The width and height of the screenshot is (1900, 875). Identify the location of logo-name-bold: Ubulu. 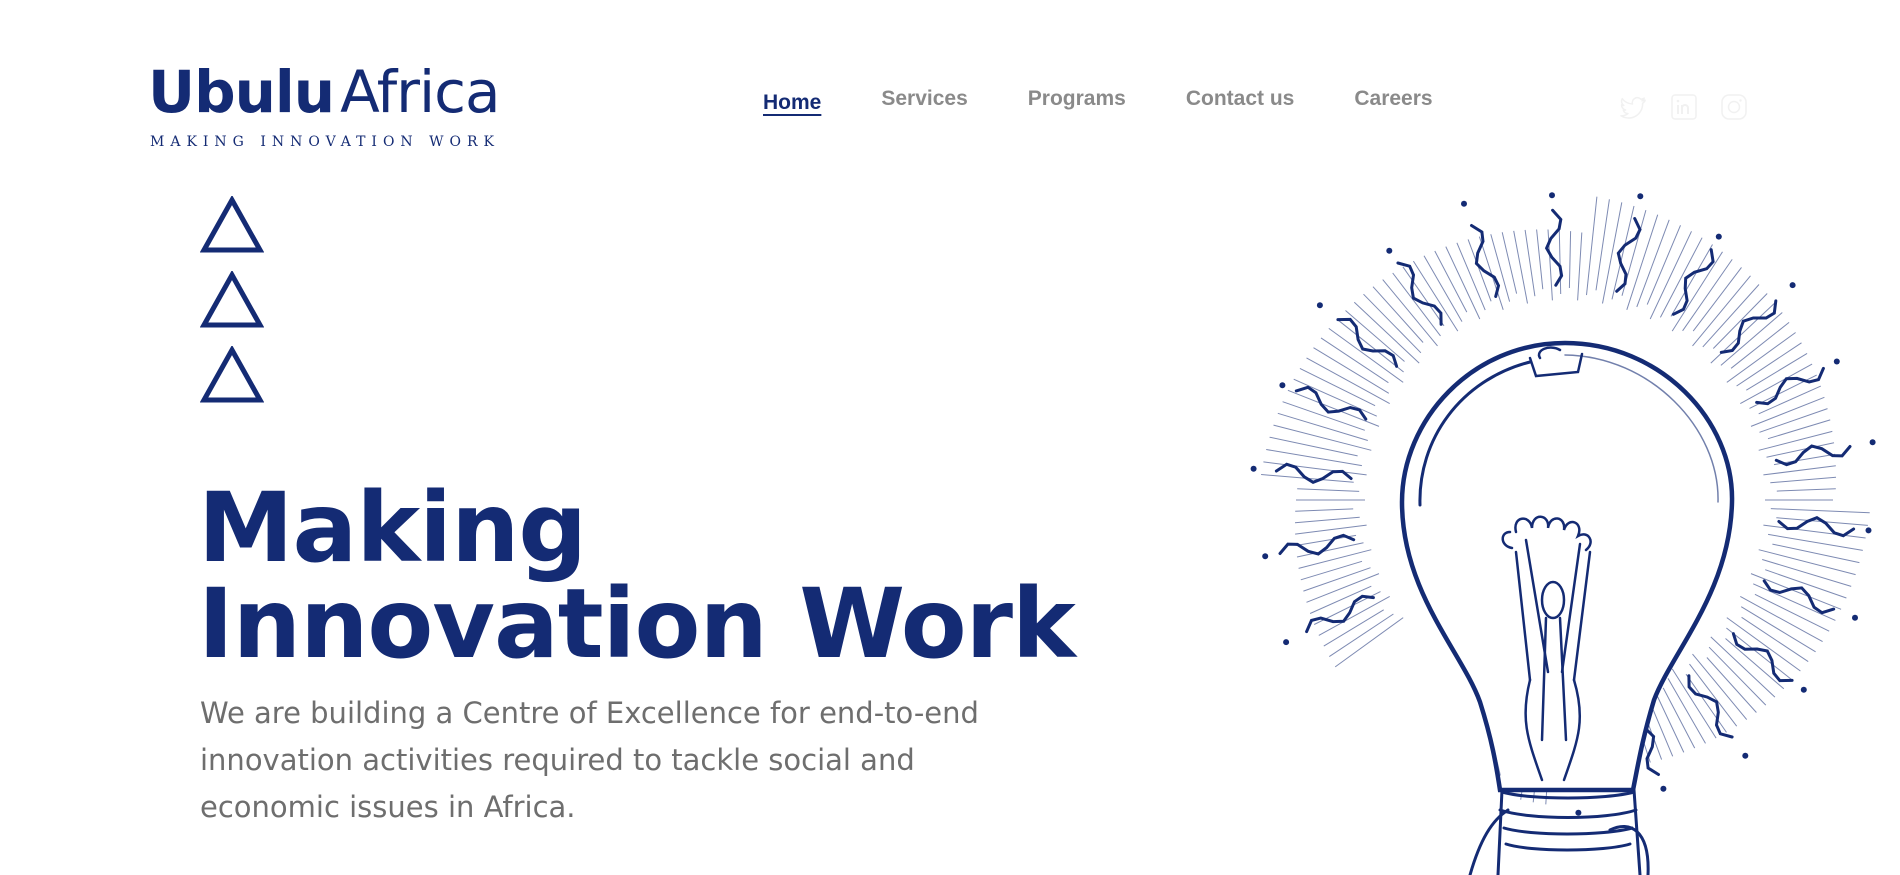
(241, 92).